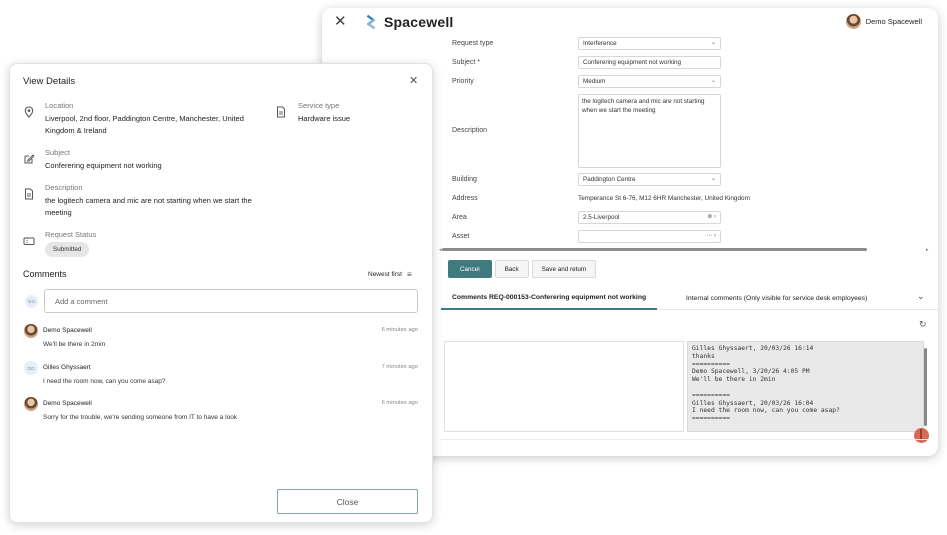  Describe the element at coordinates (399, 367) in the screenshot. I see `comment-timestamp: 7 minutes ago` at that location.